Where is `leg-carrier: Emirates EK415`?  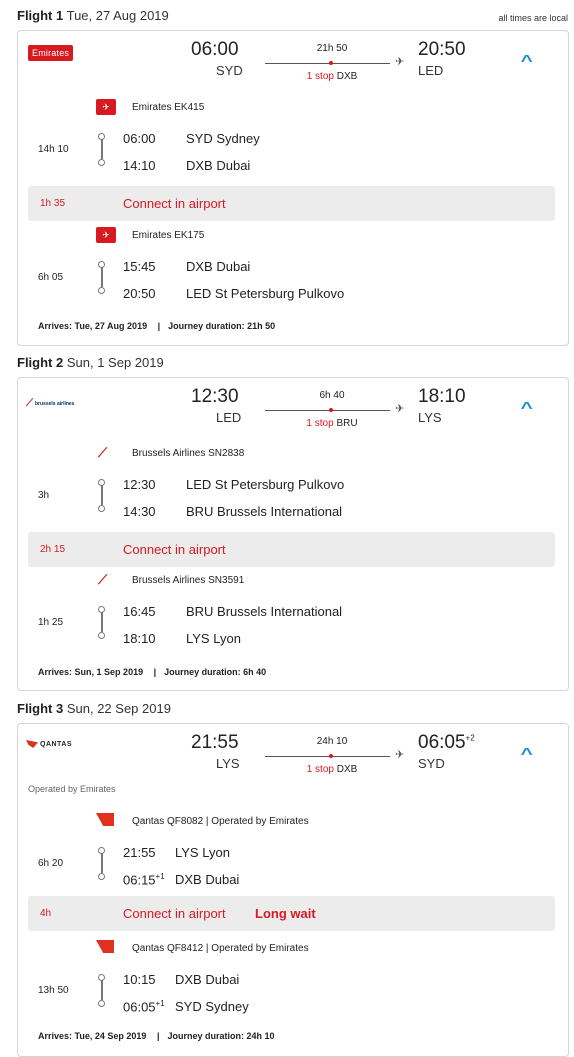
leg-carrier: Emirates EK415 is located at coordinates (168, 107).